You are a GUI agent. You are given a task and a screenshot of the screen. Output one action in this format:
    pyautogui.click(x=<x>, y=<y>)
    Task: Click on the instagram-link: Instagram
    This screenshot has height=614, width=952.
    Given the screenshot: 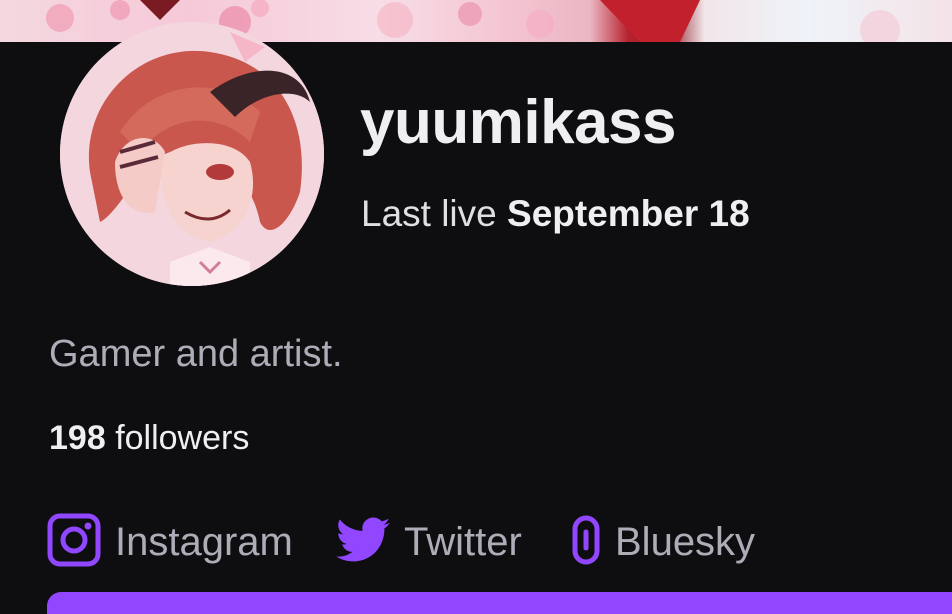 What is the action you would take?
    pyautogui.click(x=170, y=542)
    